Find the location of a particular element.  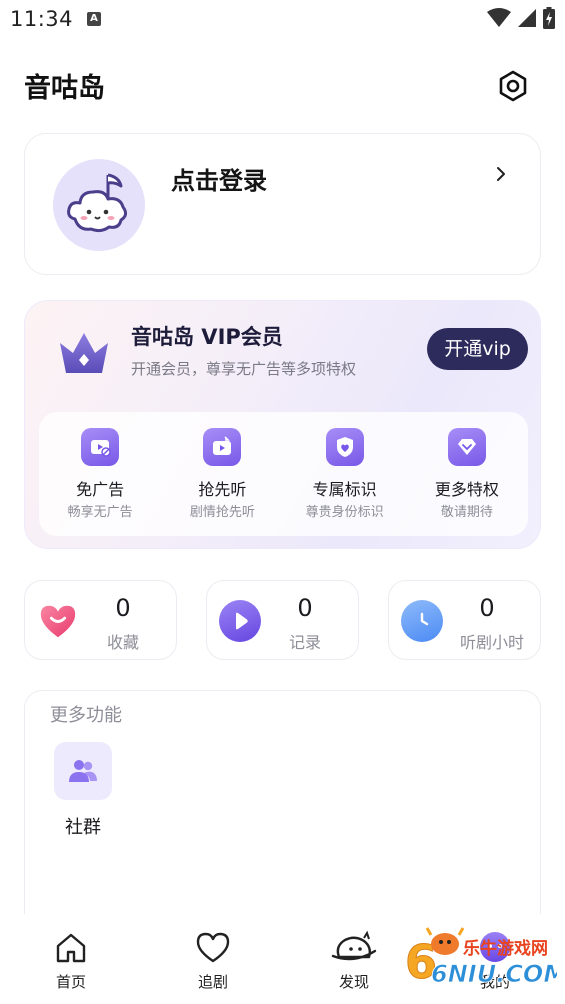

benefit-desc: 畅享无广告 is located at coordinates (100, 512).